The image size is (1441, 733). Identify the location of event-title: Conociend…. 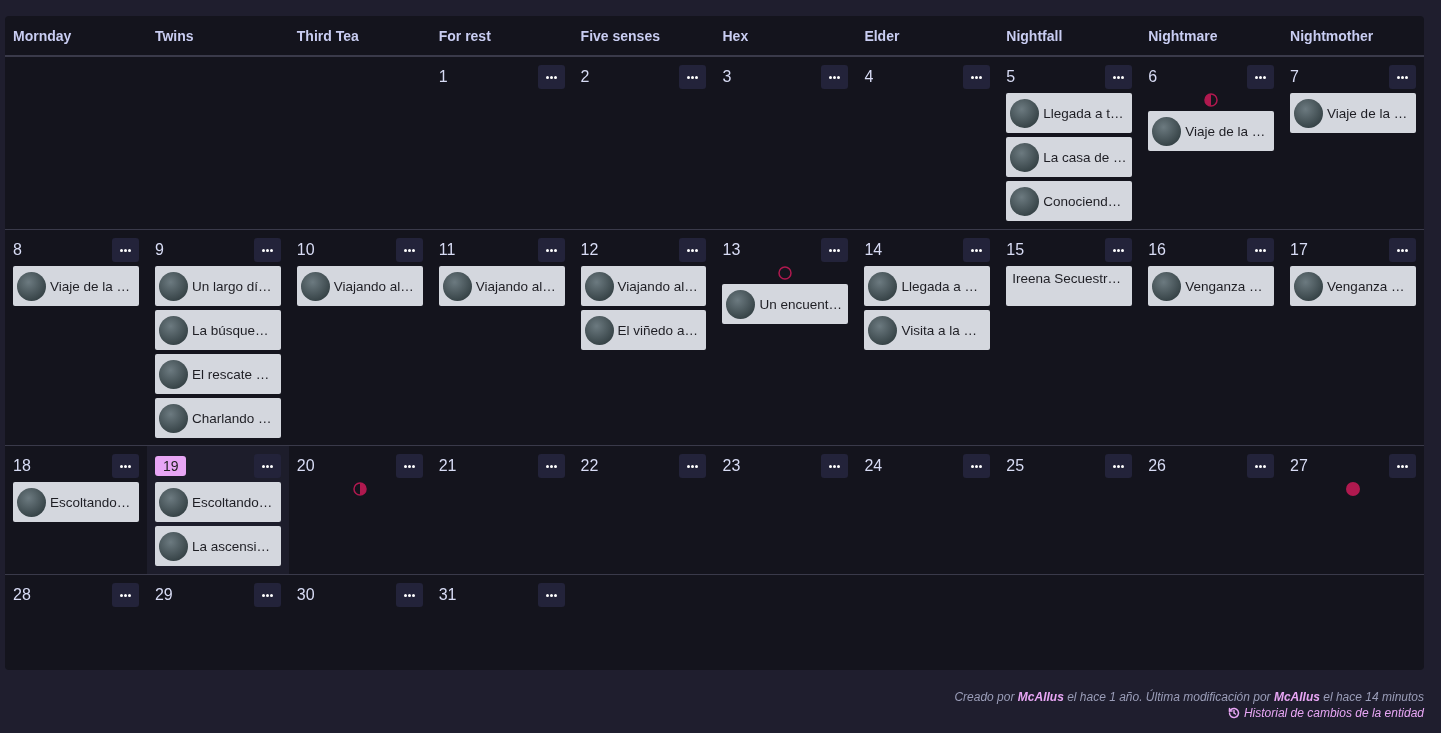
(1082, 201).